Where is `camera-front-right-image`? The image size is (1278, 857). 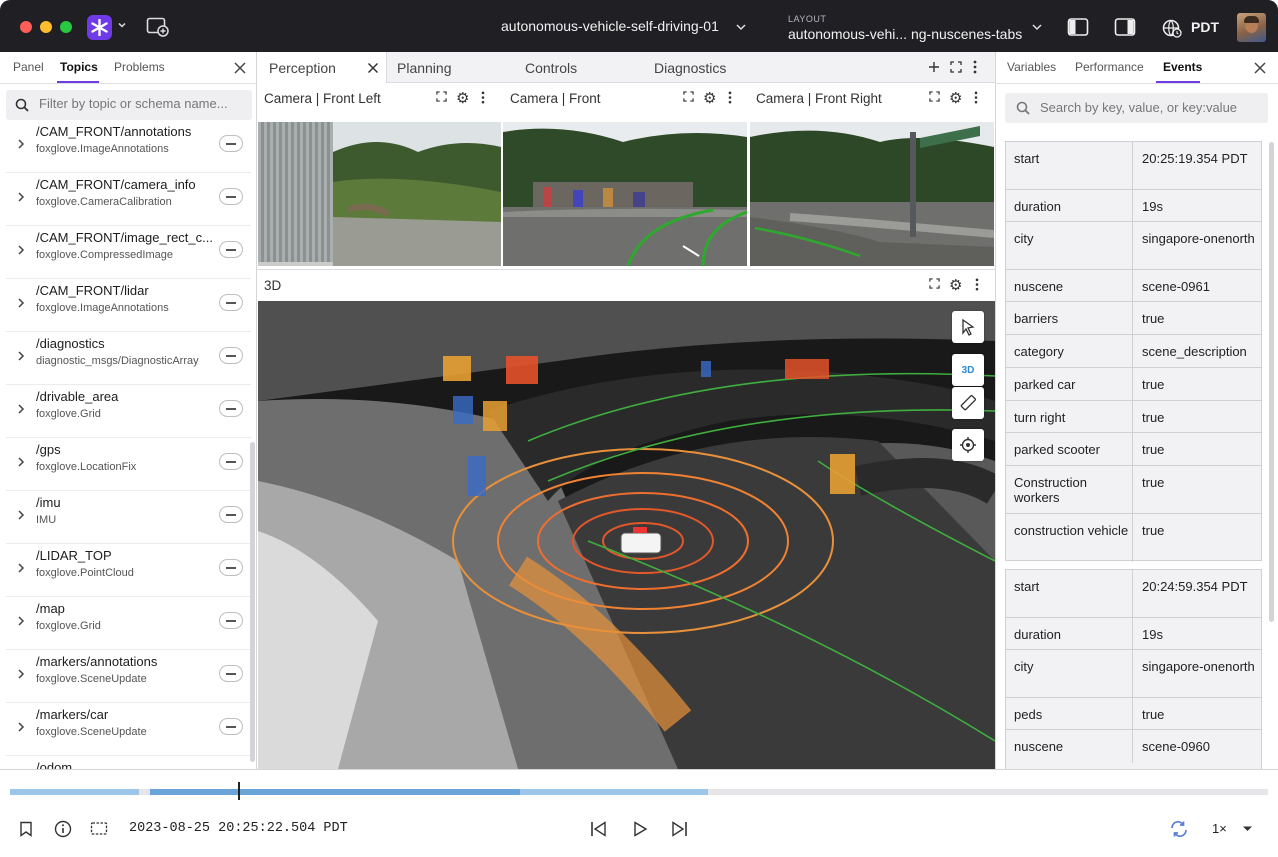 camera-front-right-image is located at coordinates (872, 194).